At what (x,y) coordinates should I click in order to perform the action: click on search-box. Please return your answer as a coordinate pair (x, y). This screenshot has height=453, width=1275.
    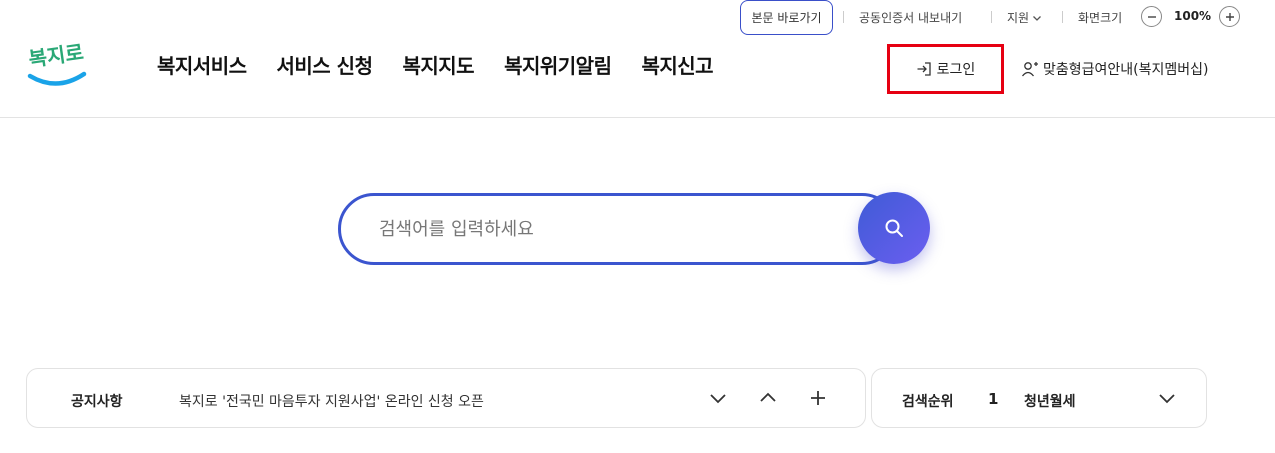
    Looking at the image, I should click on (618, 229).